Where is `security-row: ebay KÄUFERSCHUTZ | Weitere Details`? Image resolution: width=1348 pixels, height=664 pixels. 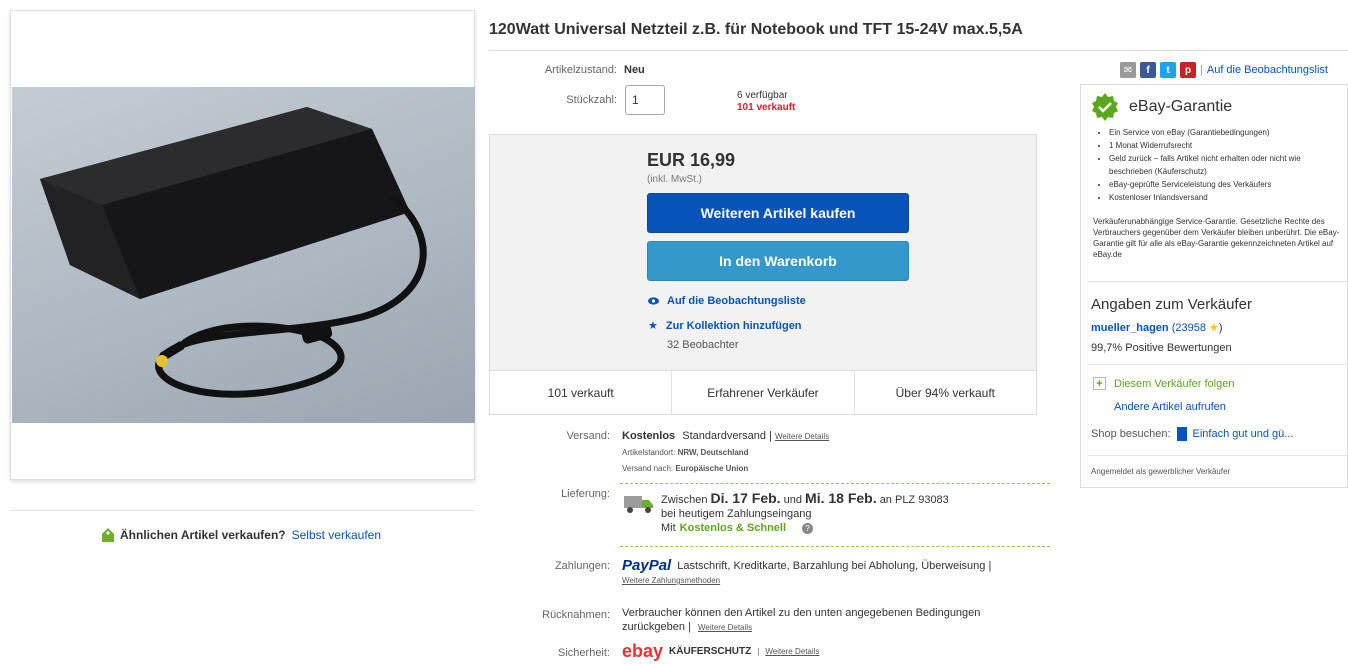 security-row: ebay KÄUFERSCHUTZ | Weitere Details is located at coordinates (721, 651).